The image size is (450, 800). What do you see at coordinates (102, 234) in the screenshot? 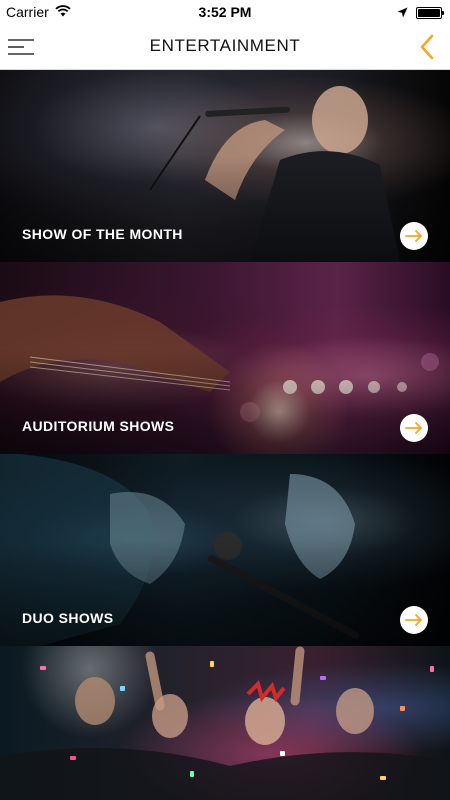
I see `card-label: SHOW OF THE MONTH` at bounding box center [102, 234].